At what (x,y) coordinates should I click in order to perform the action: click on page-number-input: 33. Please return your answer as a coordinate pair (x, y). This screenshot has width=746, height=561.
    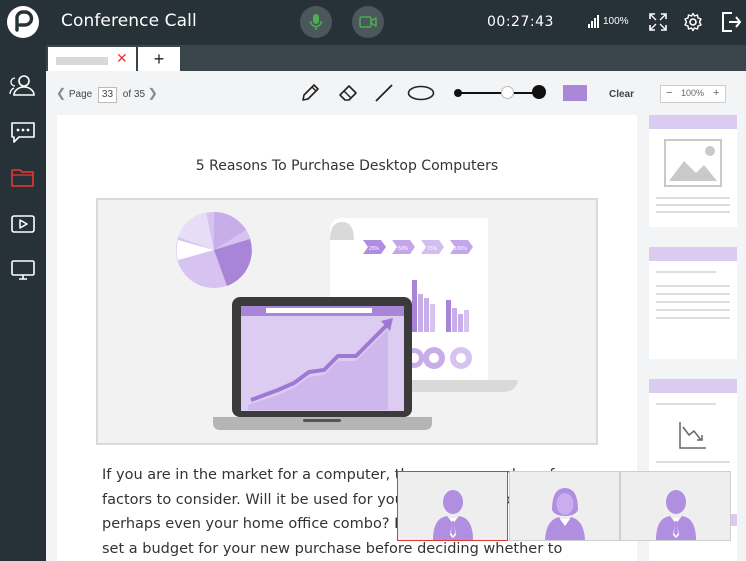
    Looking at the image, I should click on (107, 95).